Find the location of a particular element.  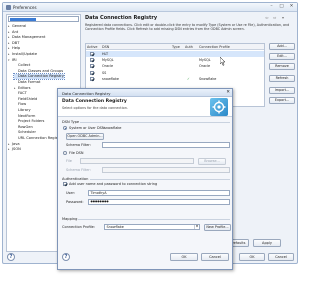

tree-item: Scheduler is located at coordinates (25, 132).